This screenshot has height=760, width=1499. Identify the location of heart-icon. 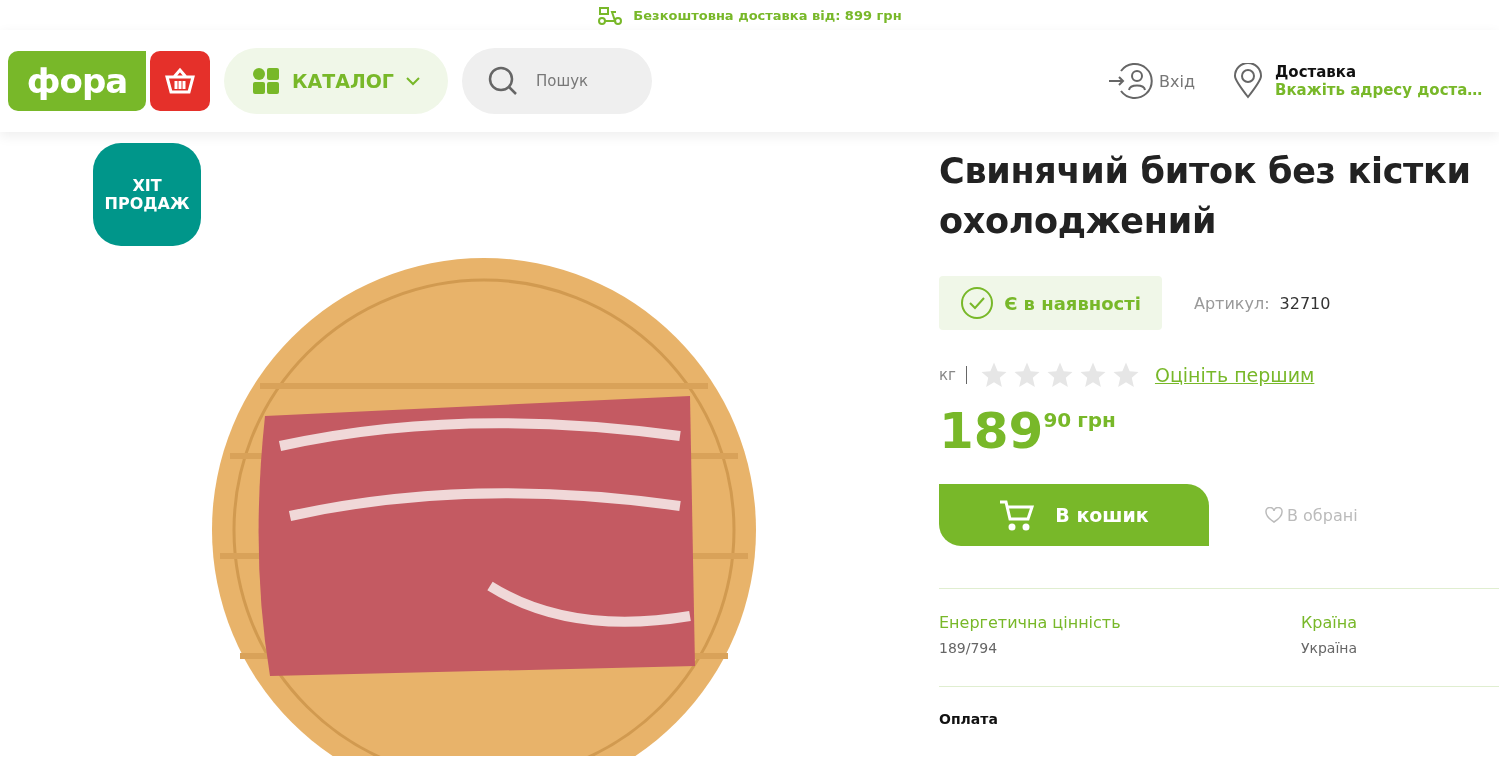
(1274, 515).